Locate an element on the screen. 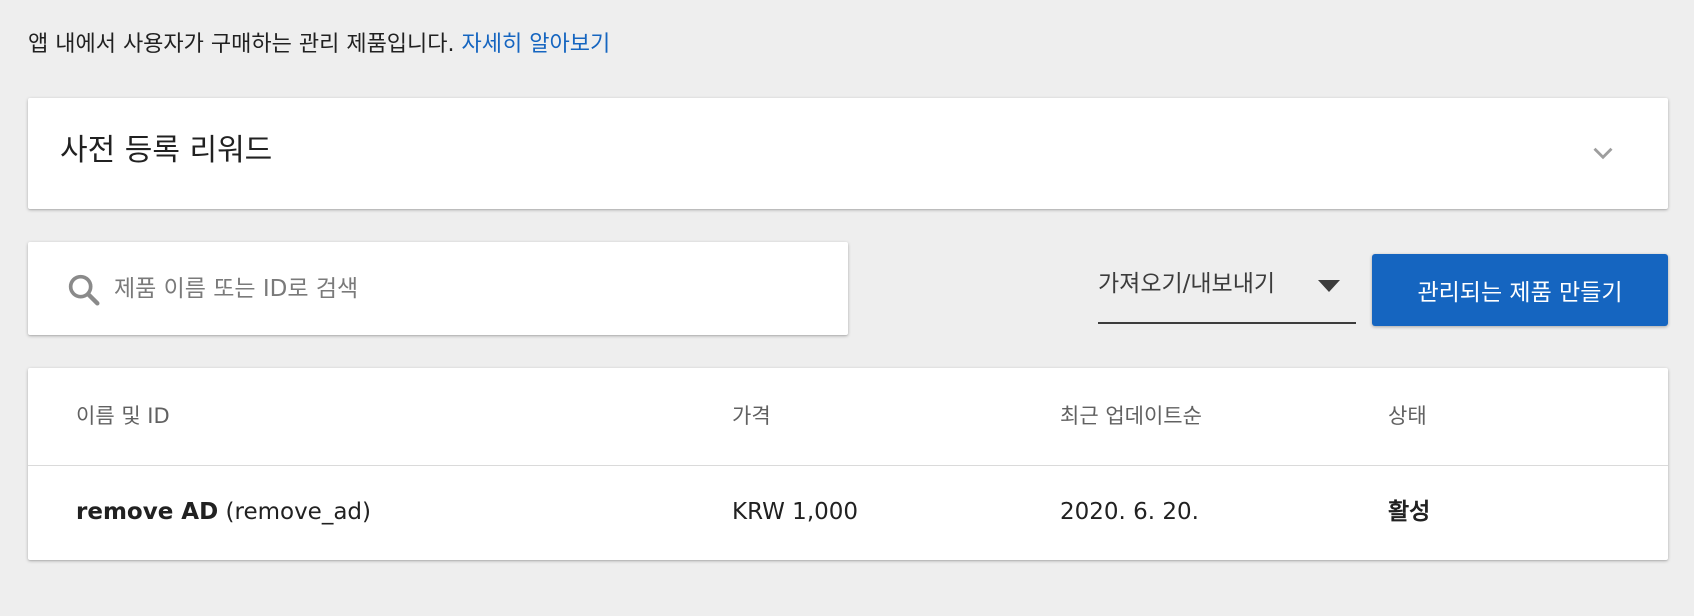 The height and width of the screenshot is (616, 1694). intro-text: 앱 내에서 사용자가 구매하는 관리 제품입니다. 자세히 알아보기 is located at coordinates (319, 45).